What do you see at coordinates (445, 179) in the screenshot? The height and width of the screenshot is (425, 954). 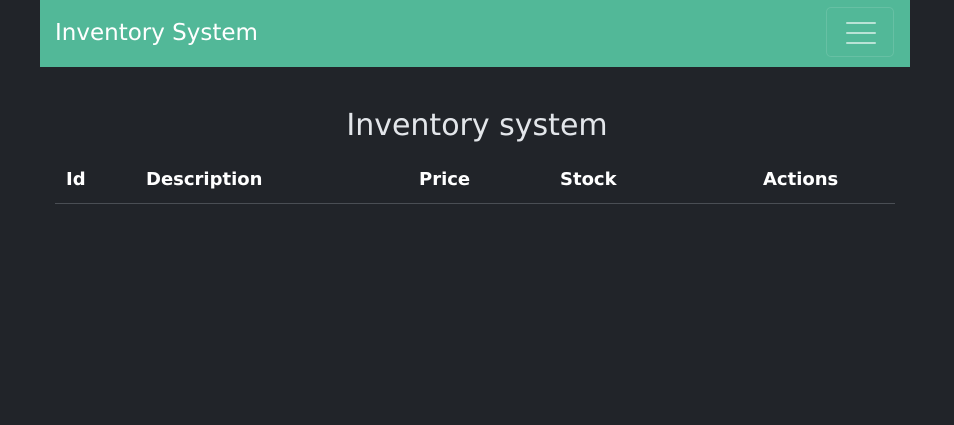 I see `column-header-price: Price` at bounding box center [445, 179].